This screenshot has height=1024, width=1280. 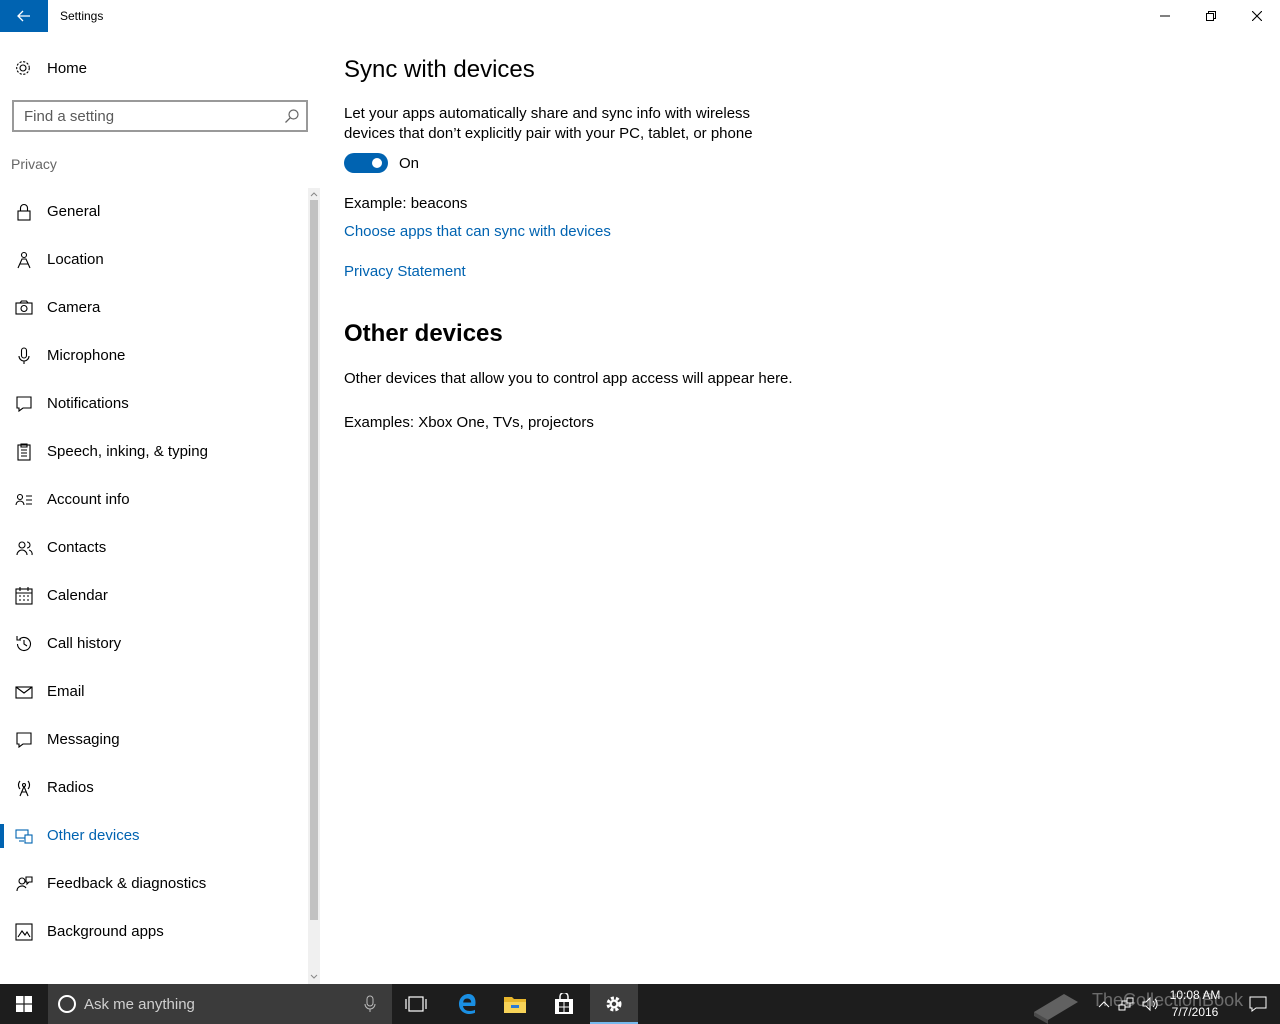 I want to click on sidebar-item-call-history: Call history, so click(x=154, y=644).